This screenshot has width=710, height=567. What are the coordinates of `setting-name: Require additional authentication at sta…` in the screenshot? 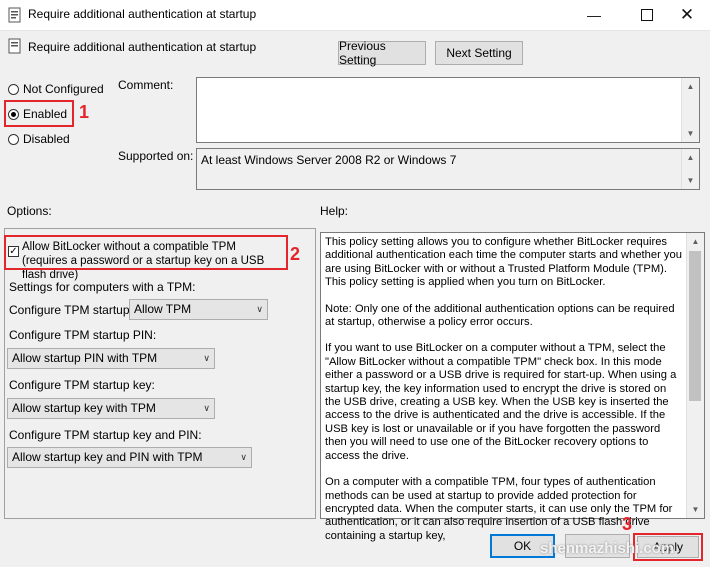 It's located at (142, 47).